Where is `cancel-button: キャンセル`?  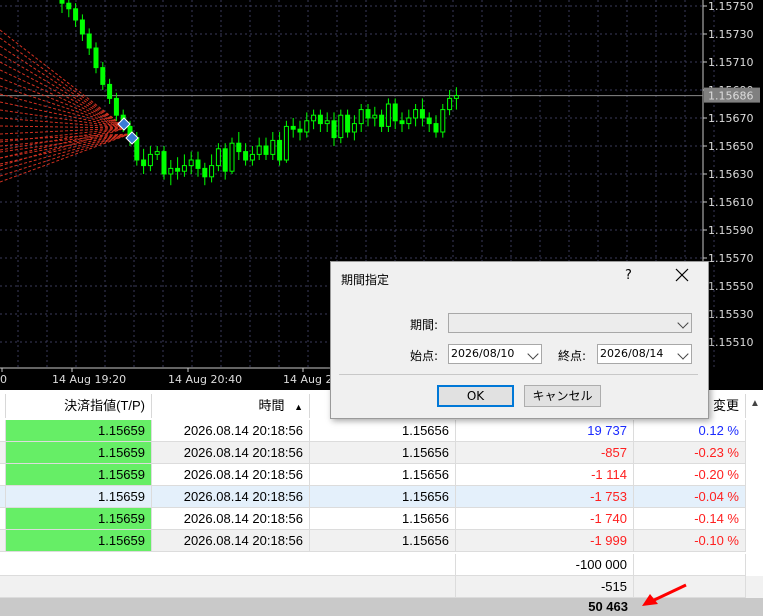 cancel-button: キャンセル is located at coordinates (562, 396).